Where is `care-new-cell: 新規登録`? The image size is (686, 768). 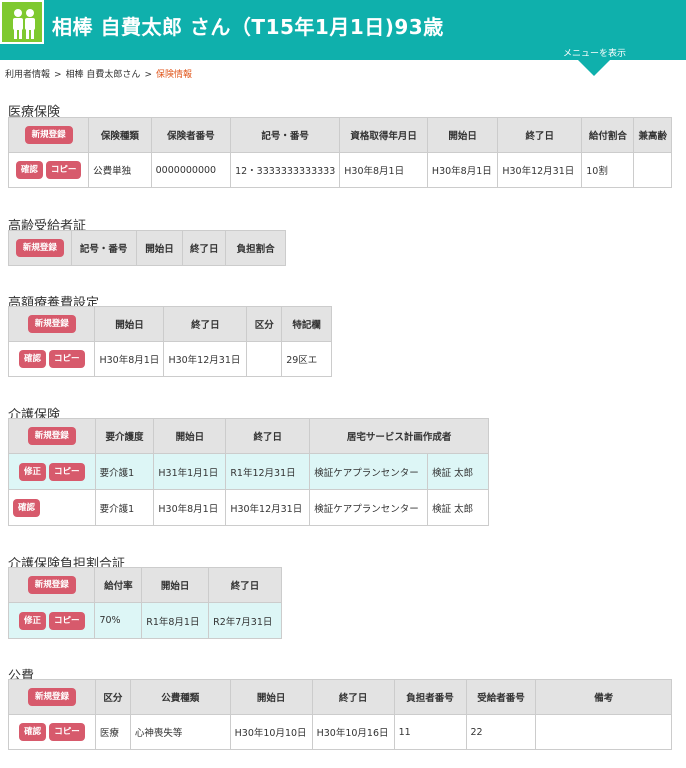
care-new-cell: 新規登録 is located at coordinates (52, 436).